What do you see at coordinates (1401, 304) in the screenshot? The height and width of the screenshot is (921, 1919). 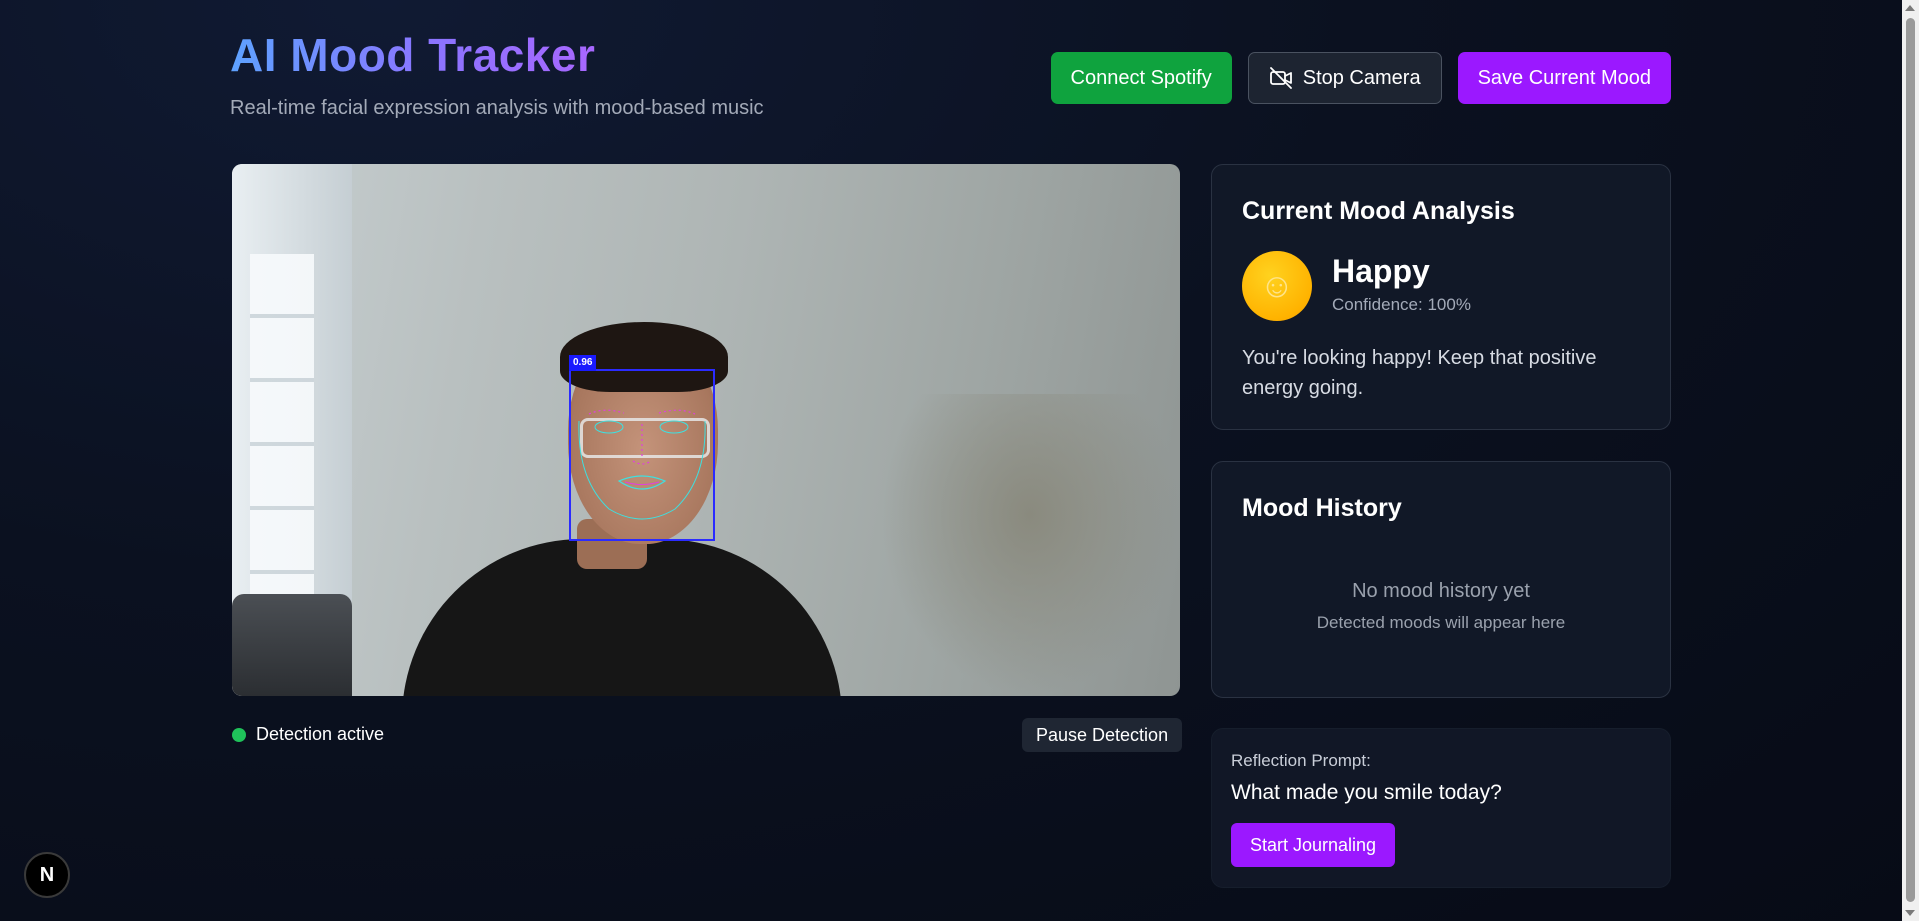 I see `mood-confidence: Confidence: 100%` at bounding box center [1401, 304].